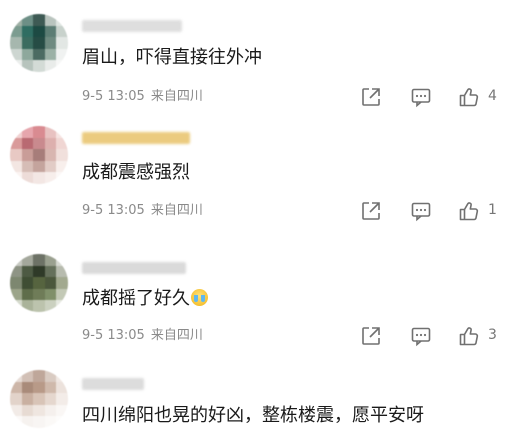 The width and height of the screenshot is (512, 438). Describe the element at coordinates (492, 96) in the screenshot. I see `like-count: 4` at that location.